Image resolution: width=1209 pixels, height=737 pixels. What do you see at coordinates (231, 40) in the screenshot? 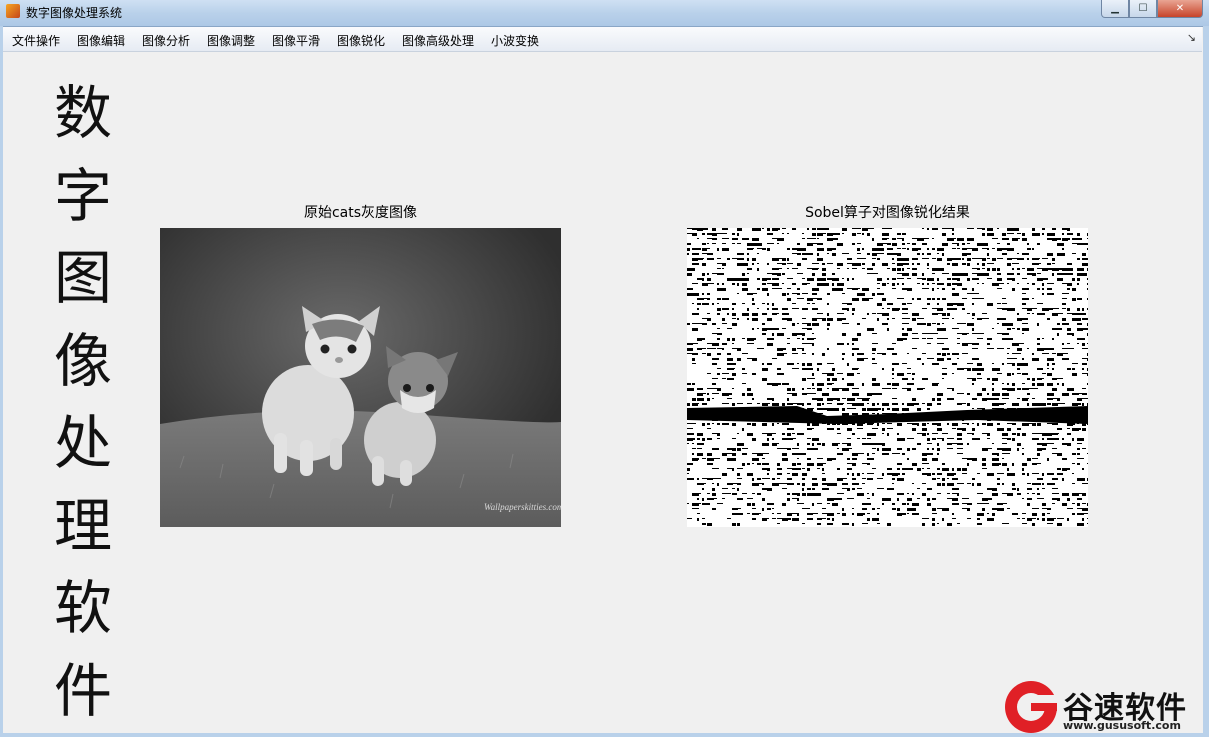
I see `menu-image-adjust: 图像调整` at bounding box center [231, 40].